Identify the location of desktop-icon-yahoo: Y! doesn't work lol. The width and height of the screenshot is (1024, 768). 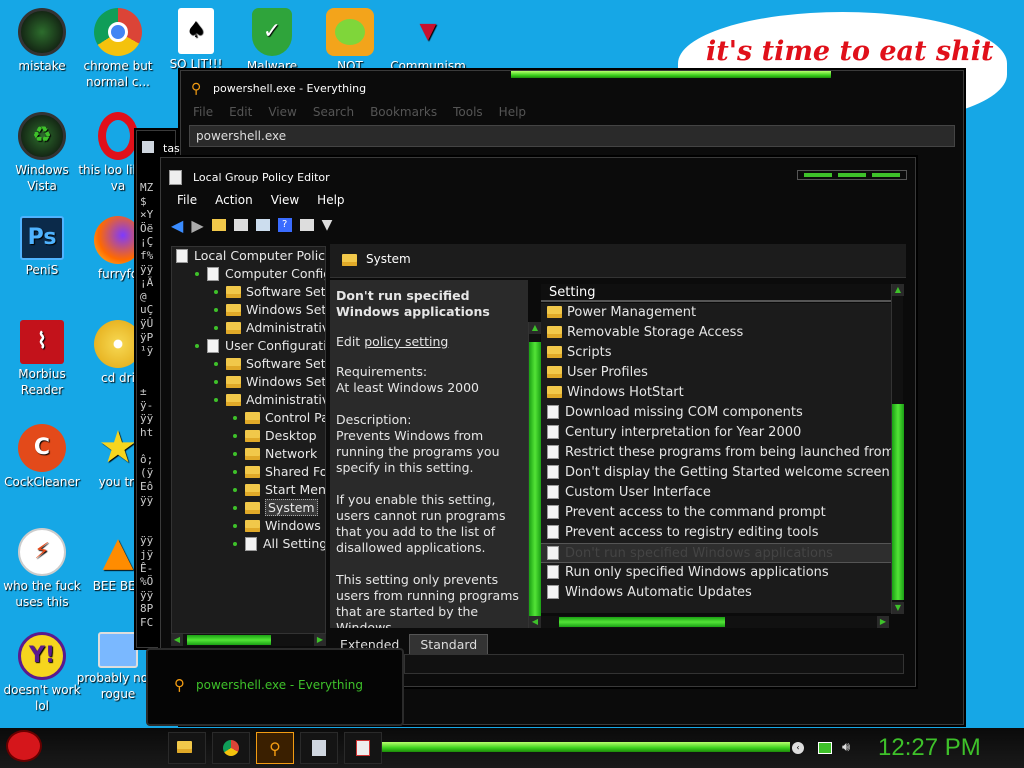
(42, 673).